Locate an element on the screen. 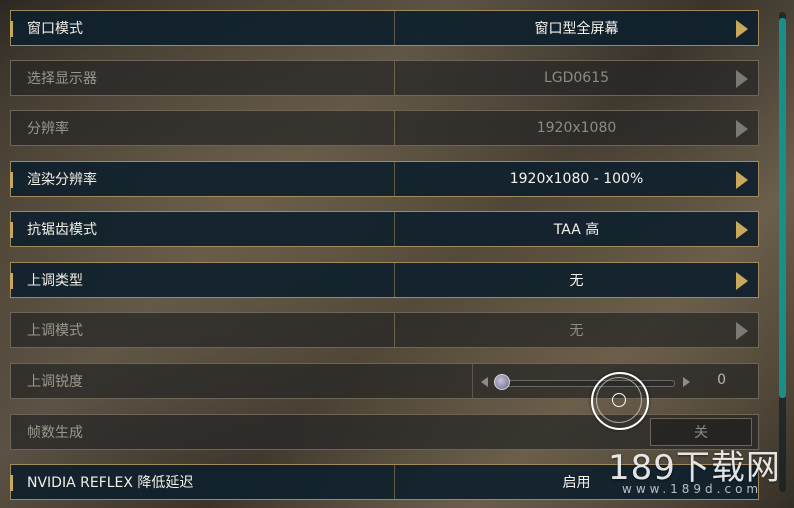 The image size is (794, 508). setting-label: 上调类型 is located at coordinates (203, 280).